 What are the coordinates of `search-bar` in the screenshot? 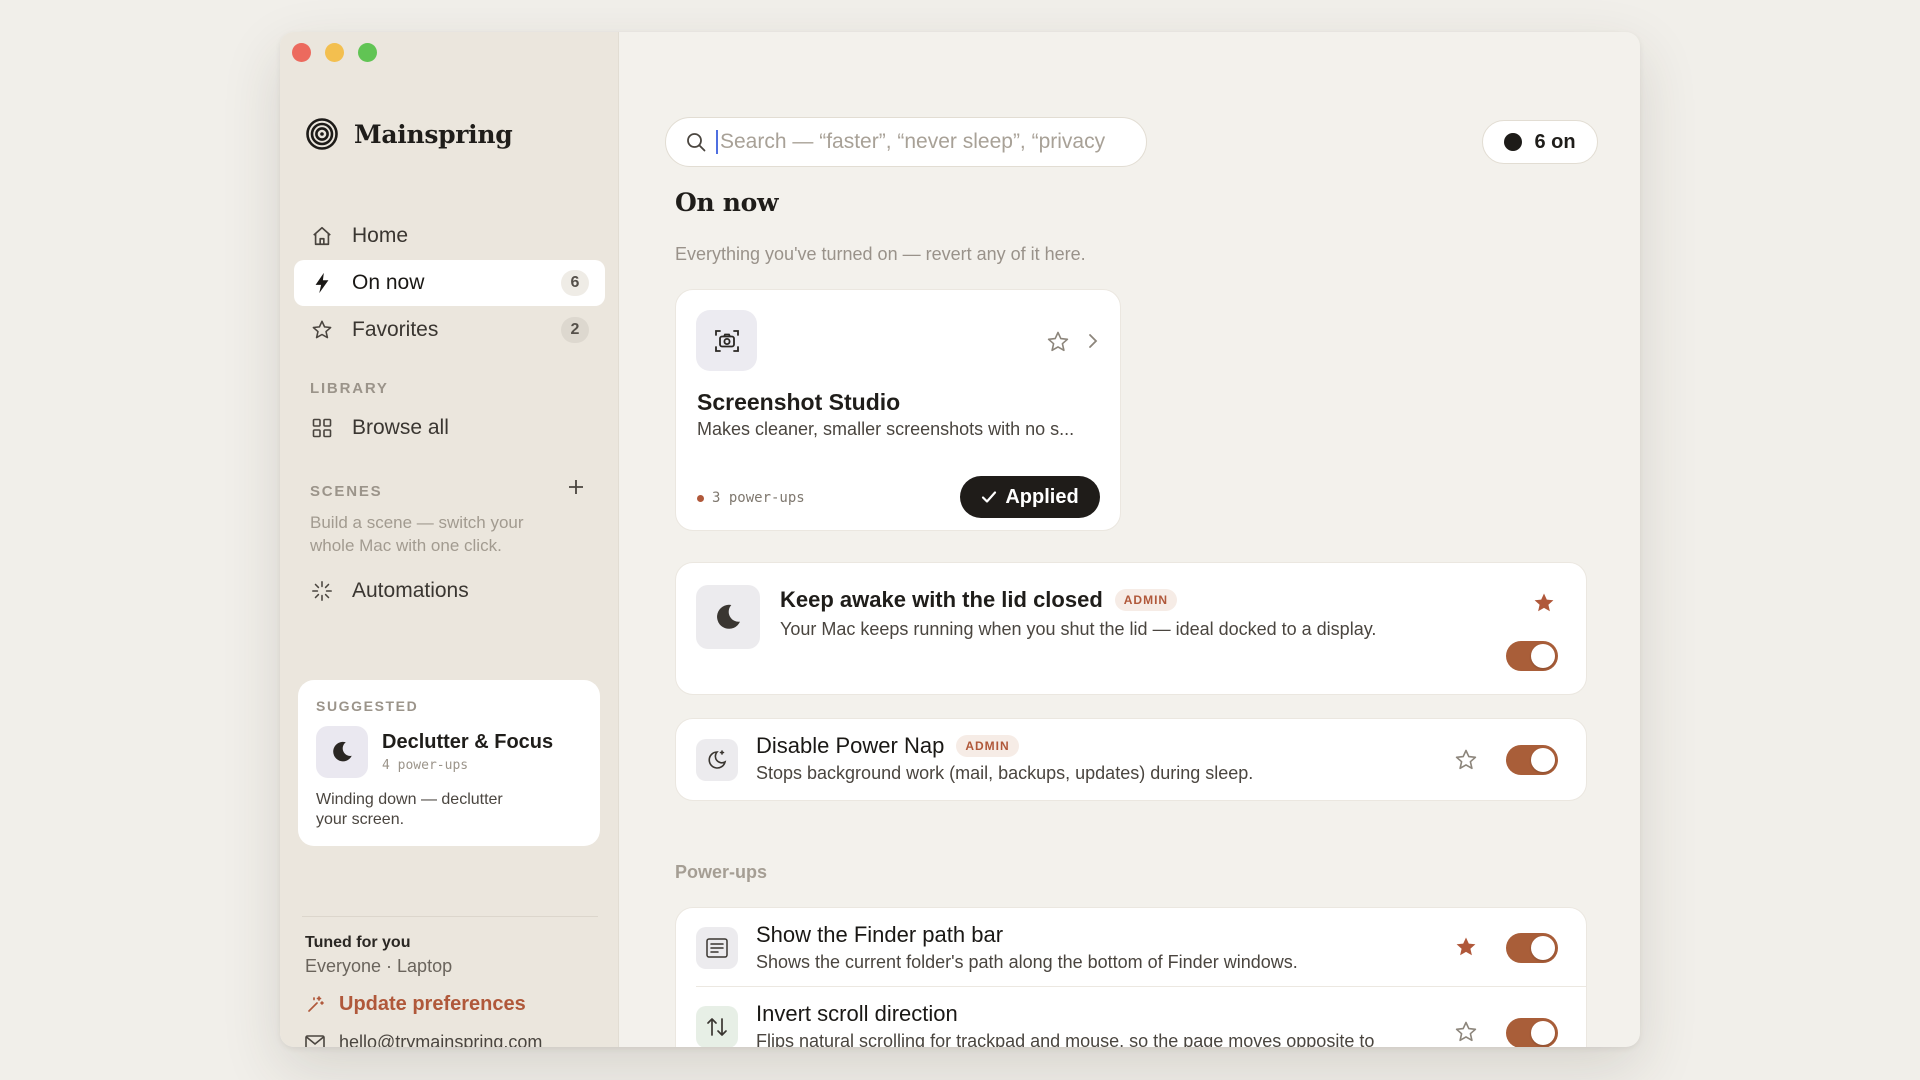 It's located at (906, 142).